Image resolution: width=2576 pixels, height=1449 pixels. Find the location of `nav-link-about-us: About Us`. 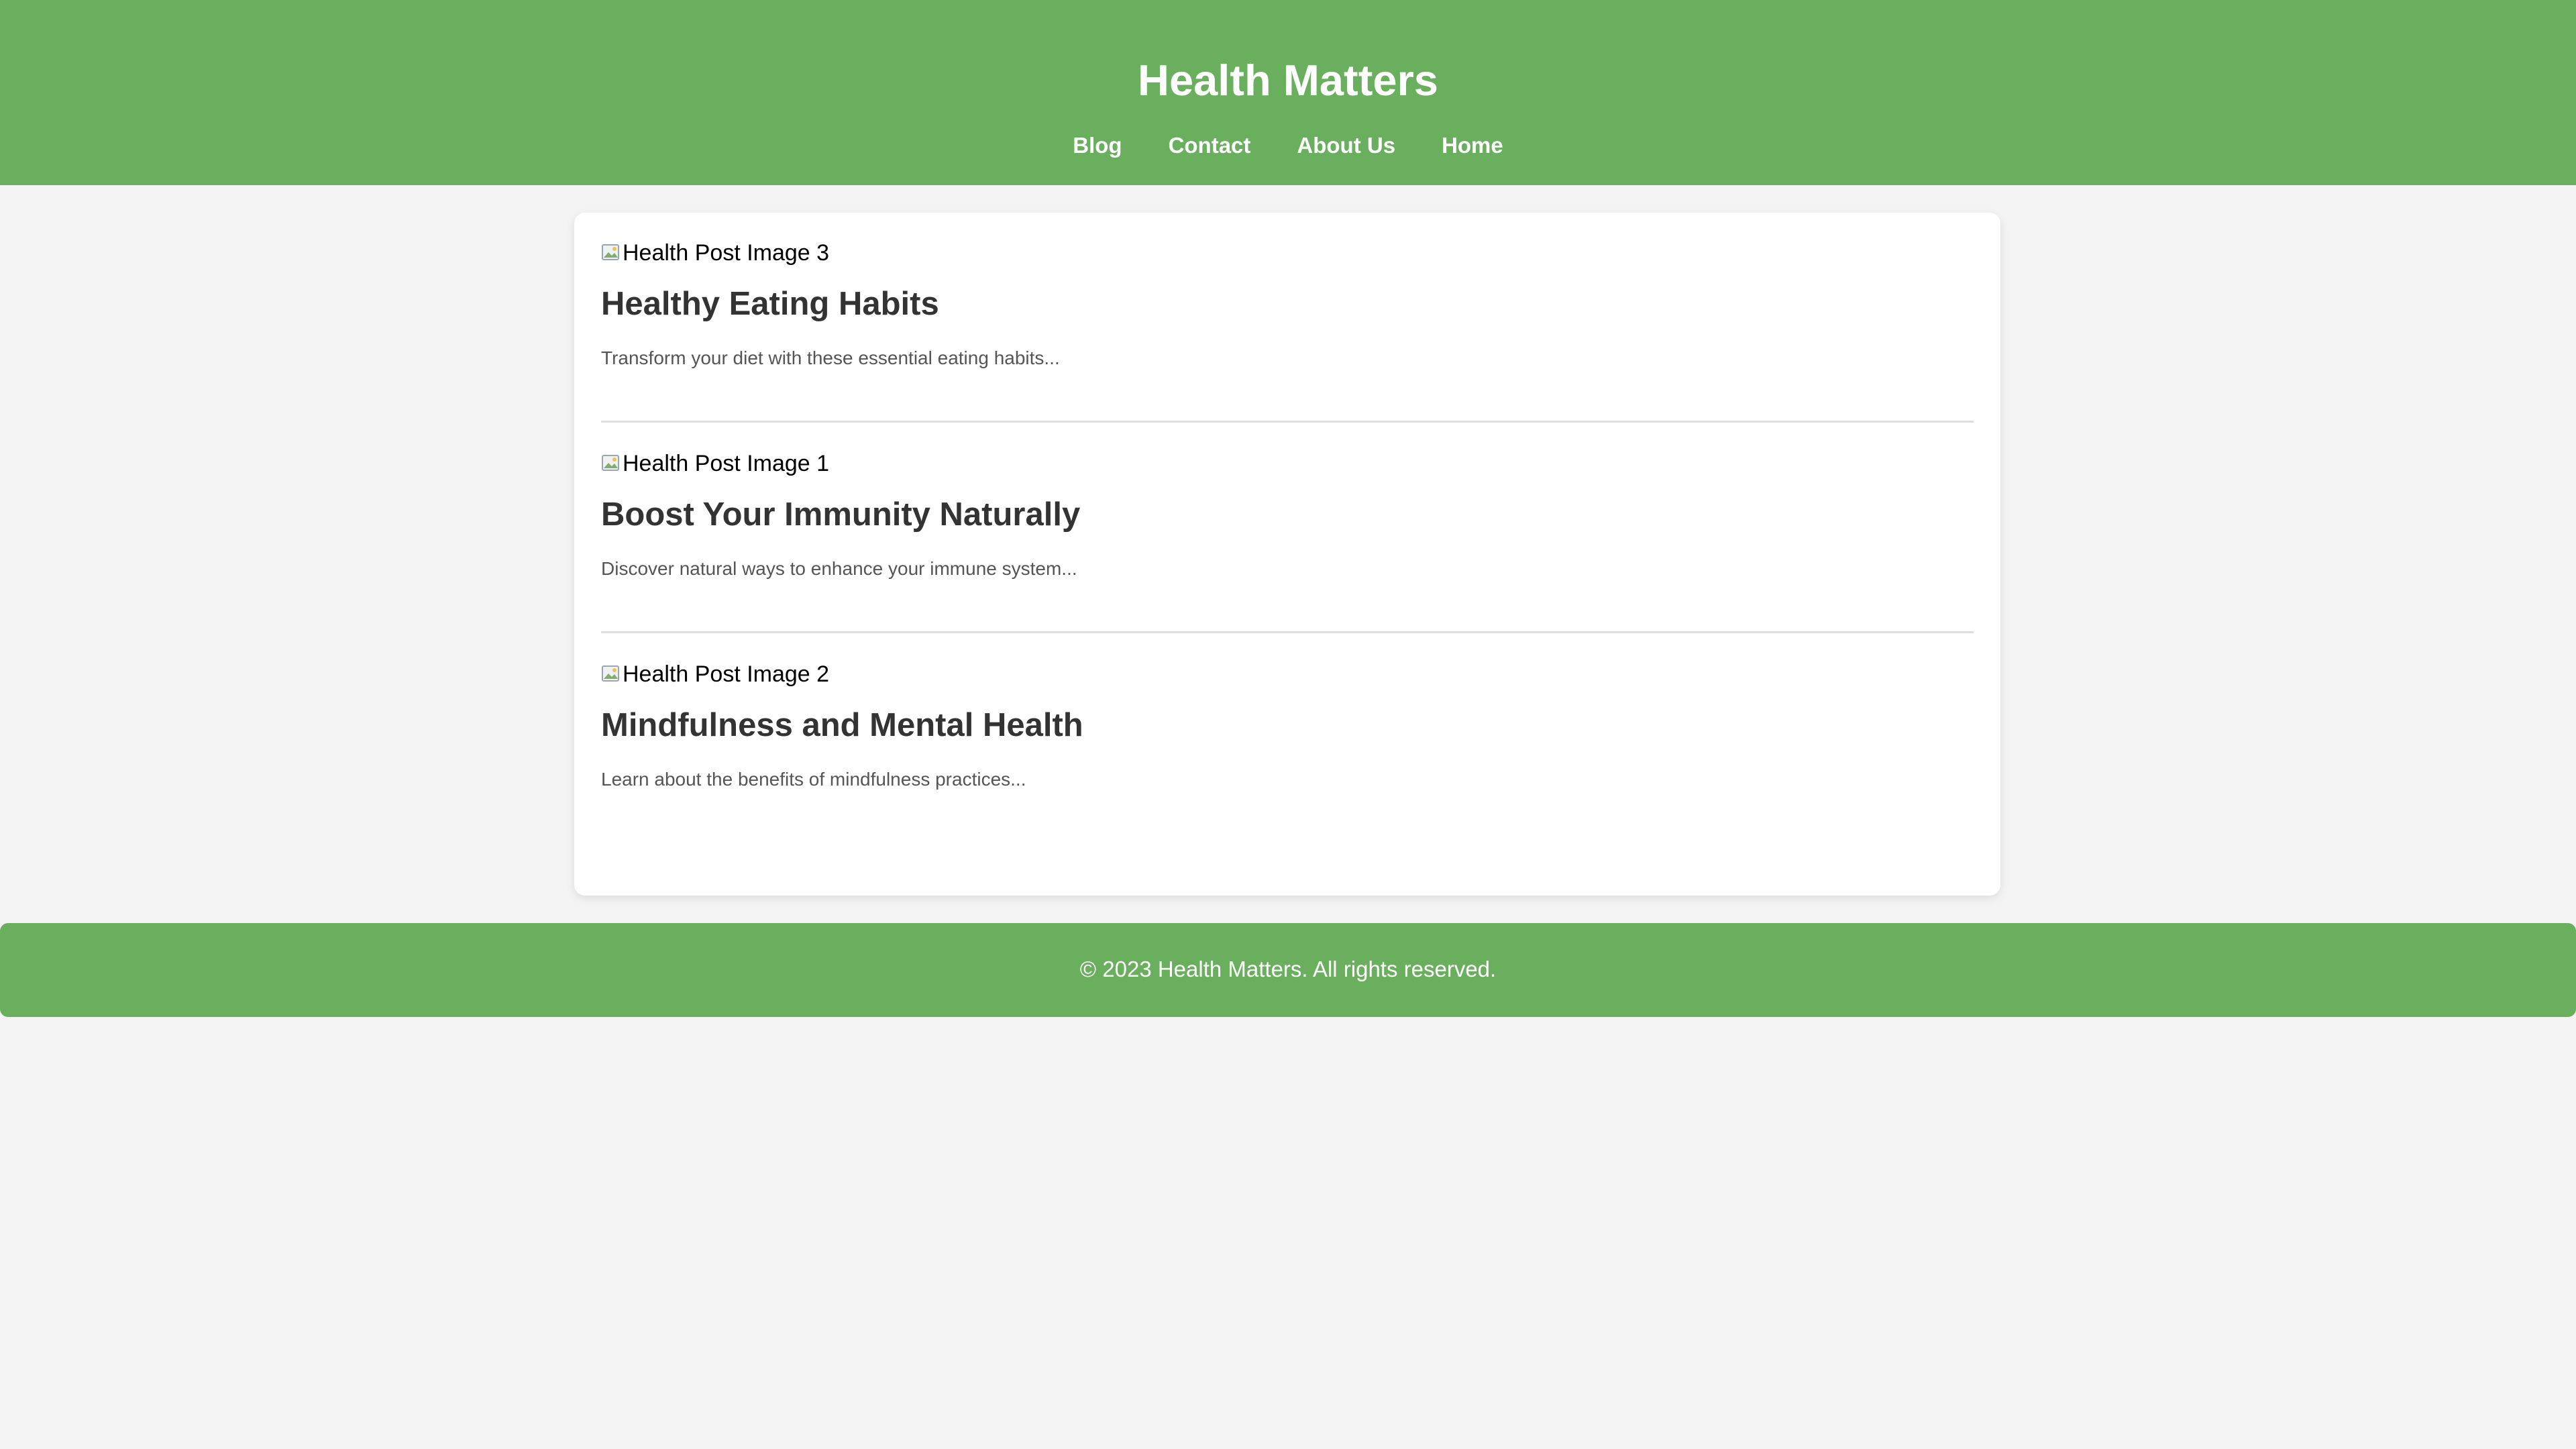

nav-link-about-us: About Us is located at coordinates (1346, 145).